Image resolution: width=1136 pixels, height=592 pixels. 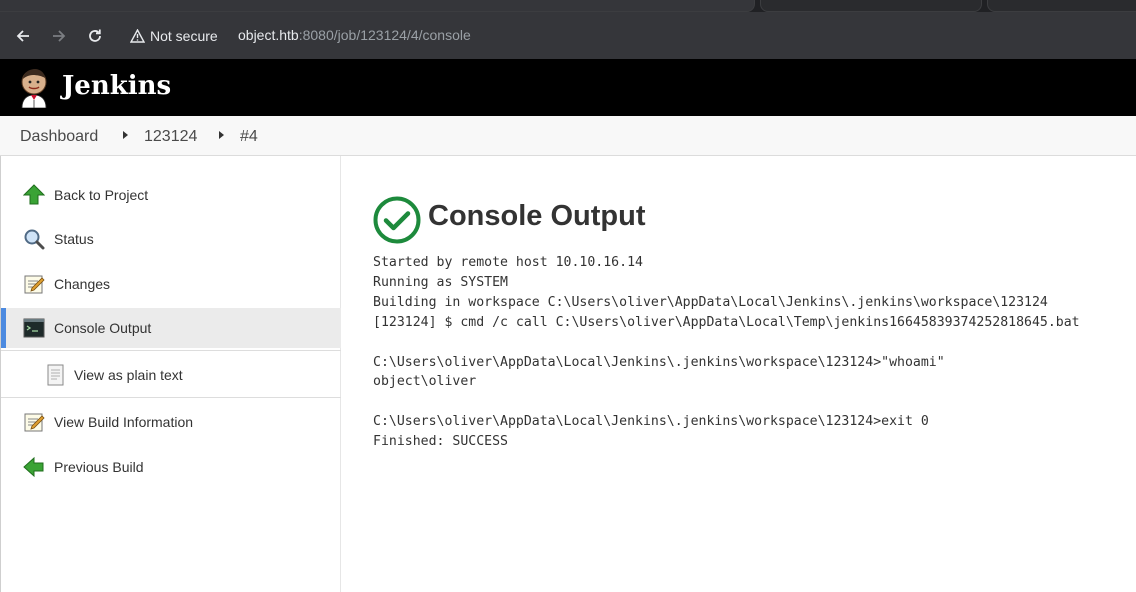 What do you see at coordinates (508, 262) in the screenshot?
I see `console-line: Started by remote host 10.10.16.14` at bounding box center [508, 262].